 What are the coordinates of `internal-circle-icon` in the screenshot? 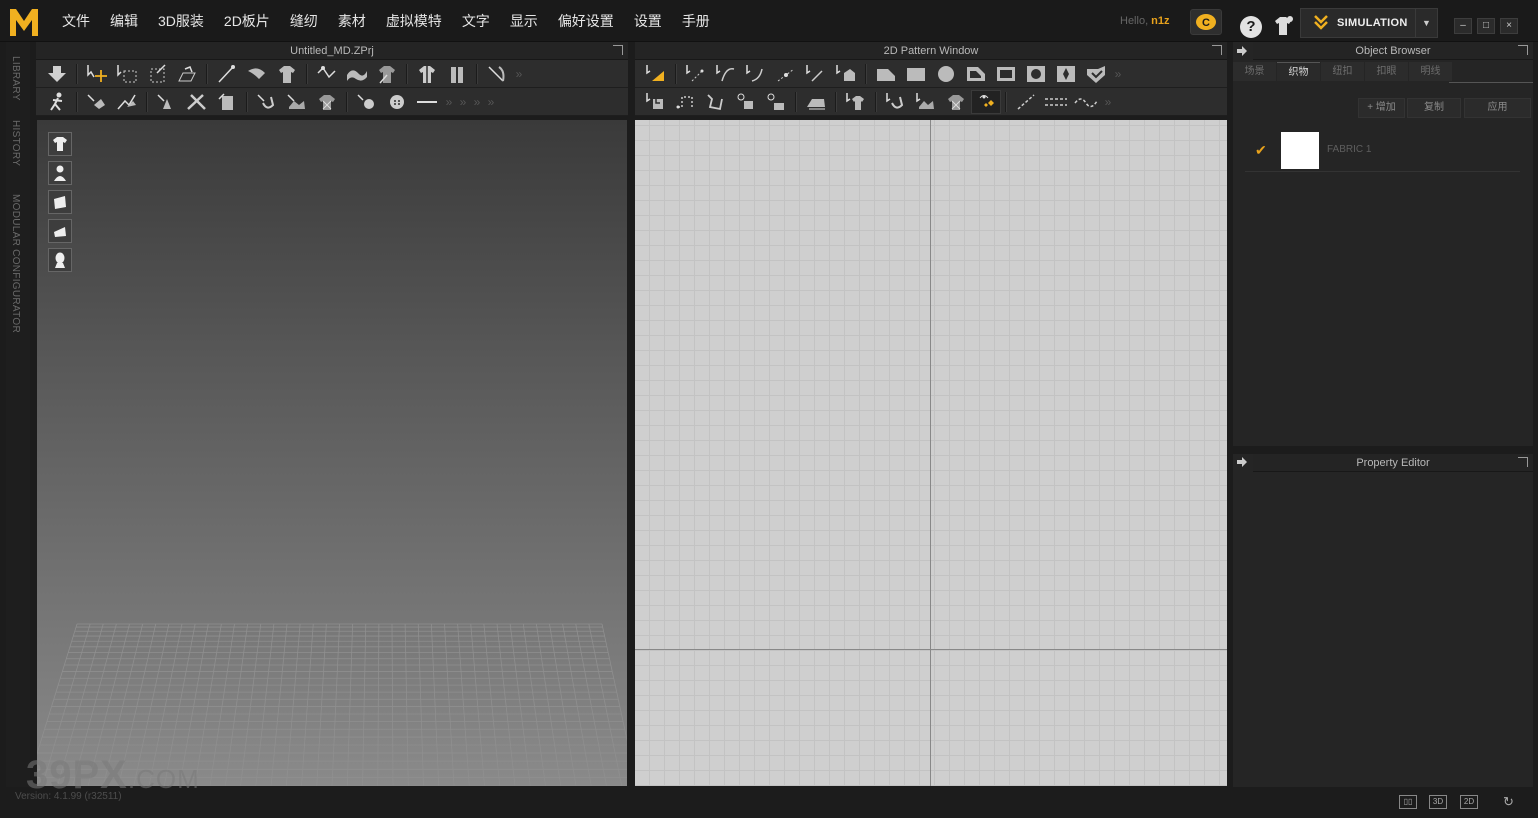 It's located at (1036, 74).